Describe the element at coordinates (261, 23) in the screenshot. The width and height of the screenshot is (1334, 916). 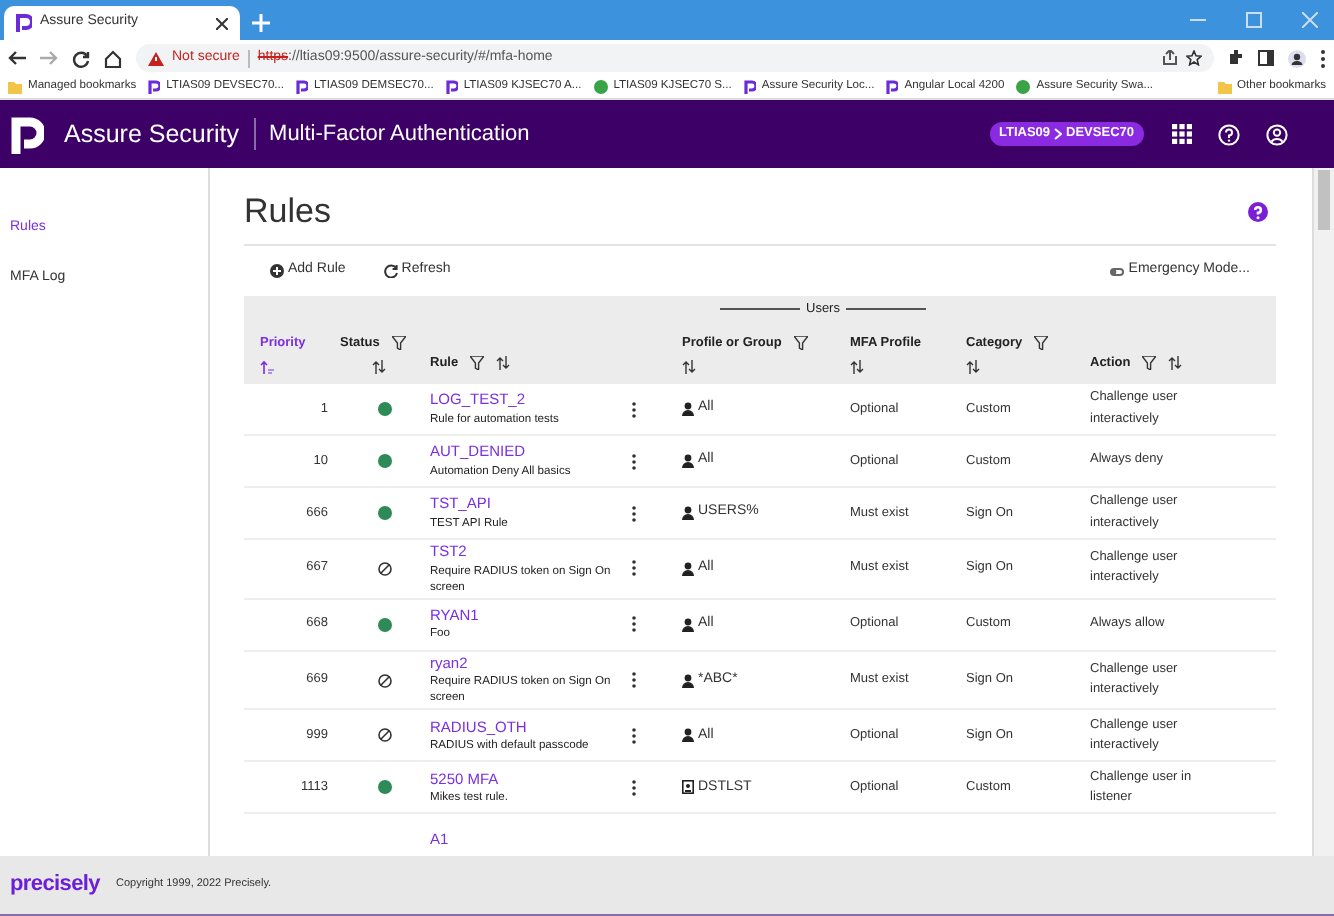
I see `new-tab-icon` at that location.